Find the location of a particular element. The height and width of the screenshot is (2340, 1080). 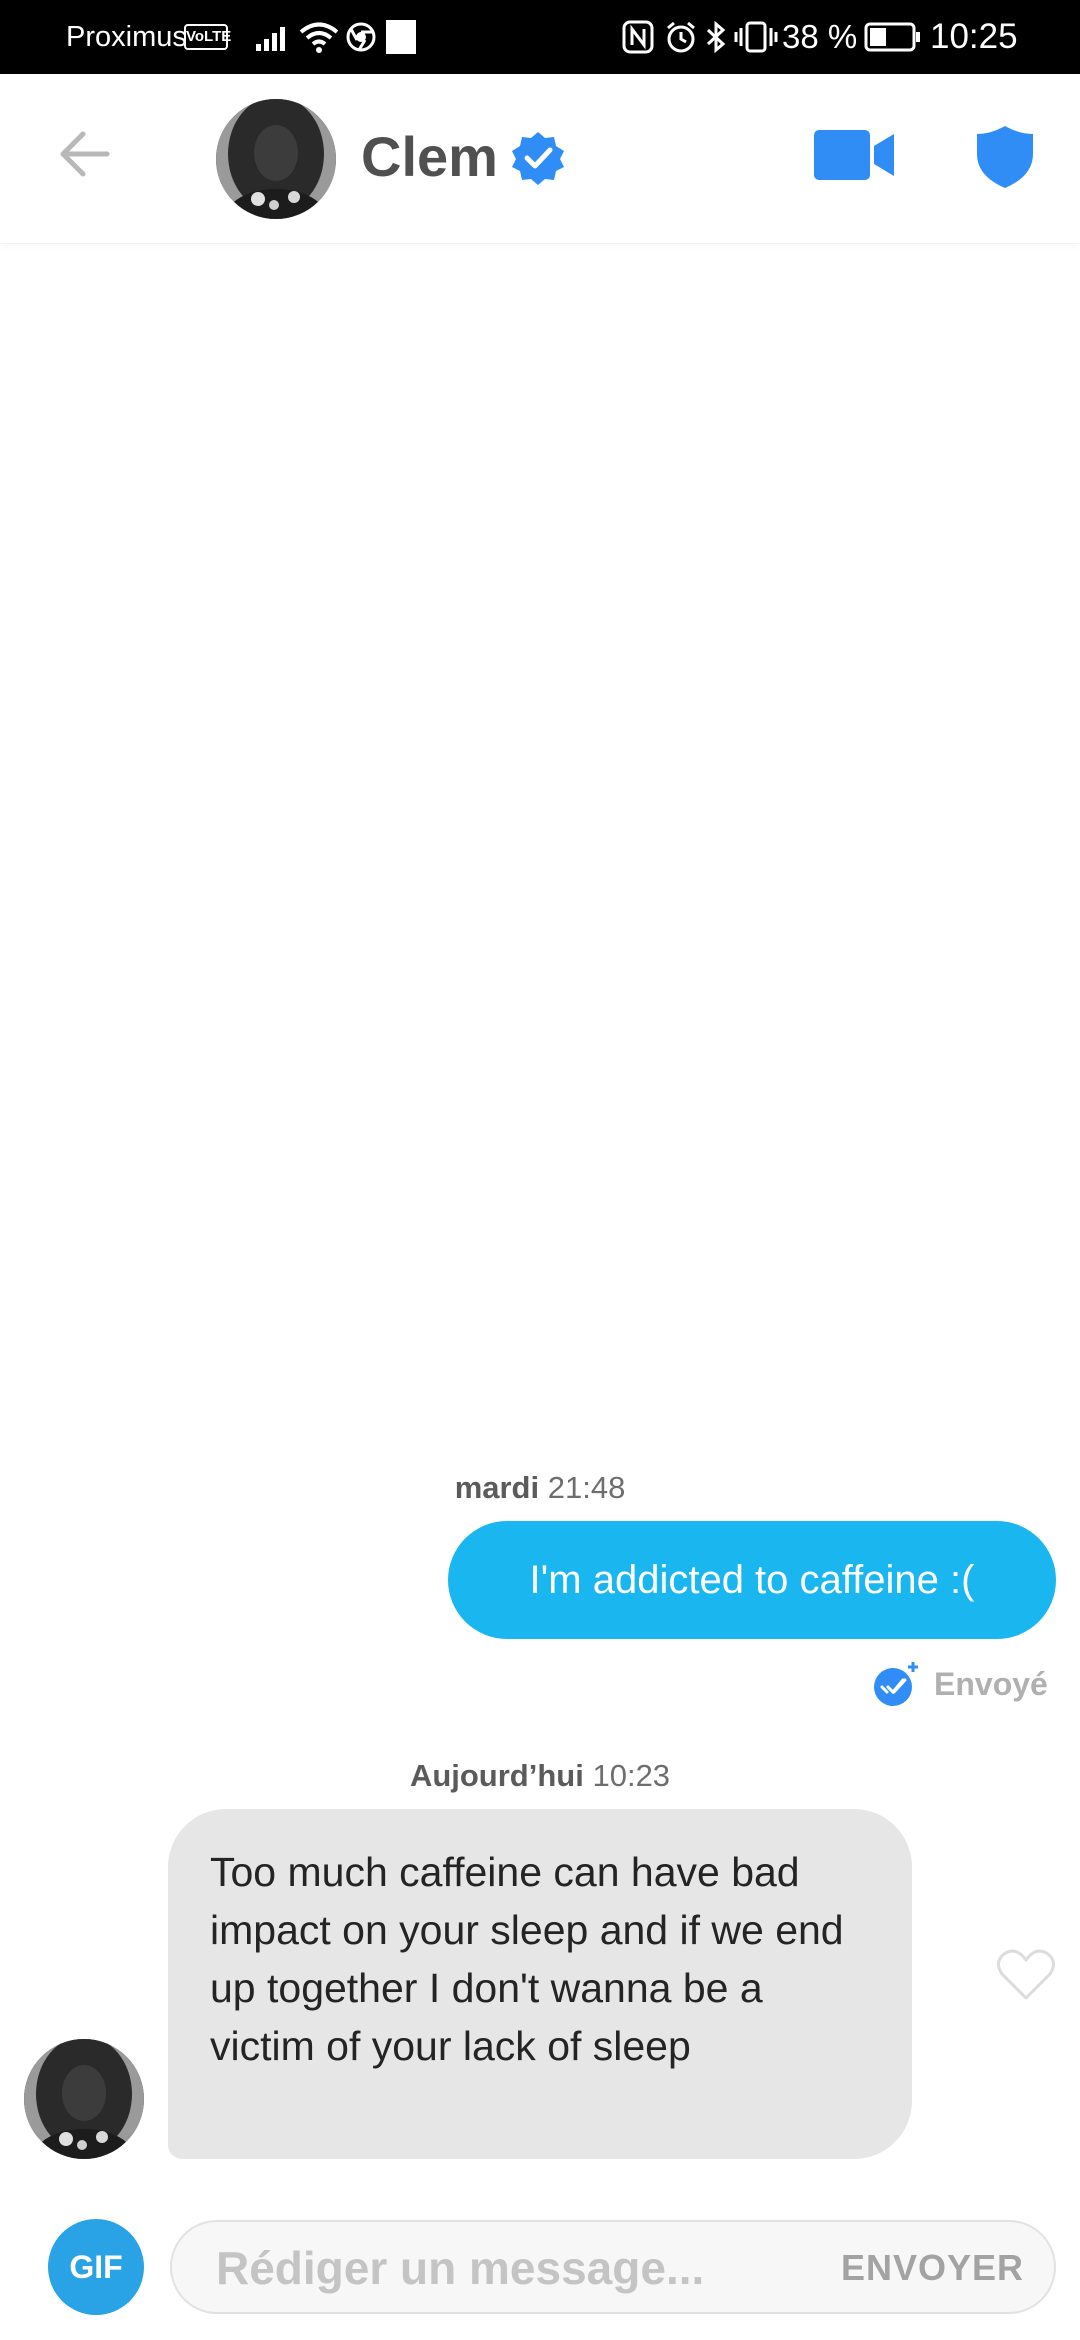

nfc-icon is located at coordinates (638, 37).